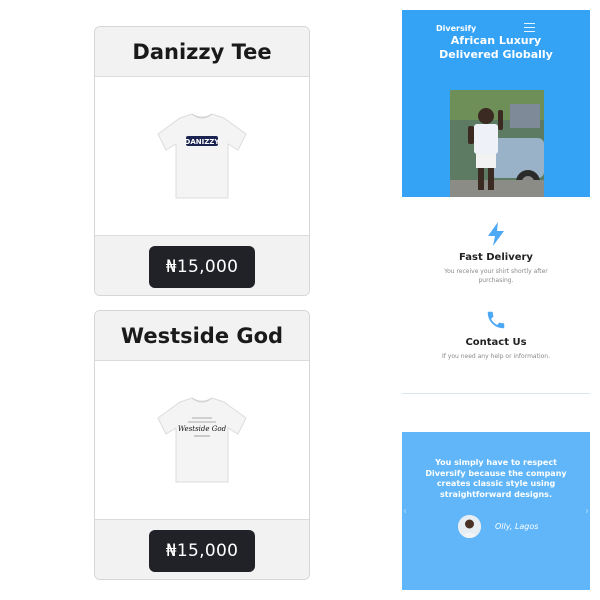 The height and width of the screenshot is (600, 600). I want to click on feature-text: If you need any help or information., so click(496, 356).